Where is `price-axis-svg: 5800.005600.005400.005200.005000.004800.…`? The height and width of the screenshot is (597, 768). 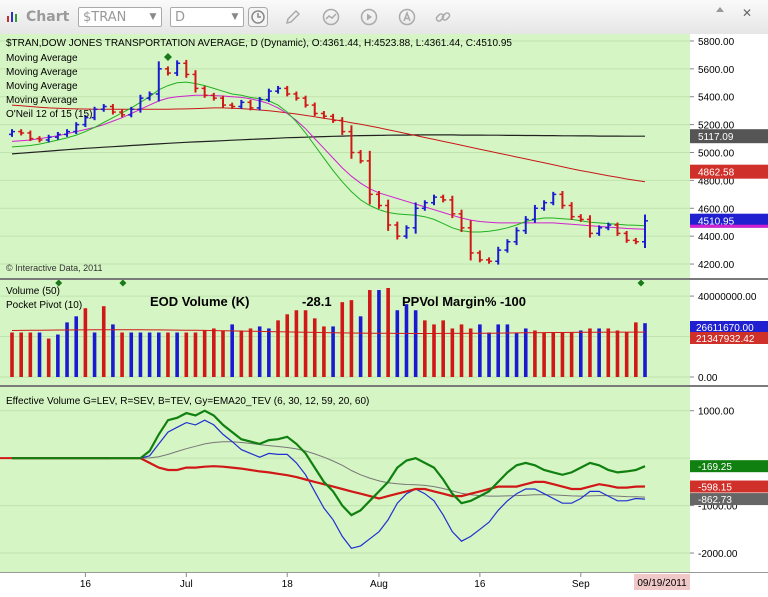 price-axis-svg: 5800.005600.005400.005200.005000.004800.… is located at coordinates (729, 154).